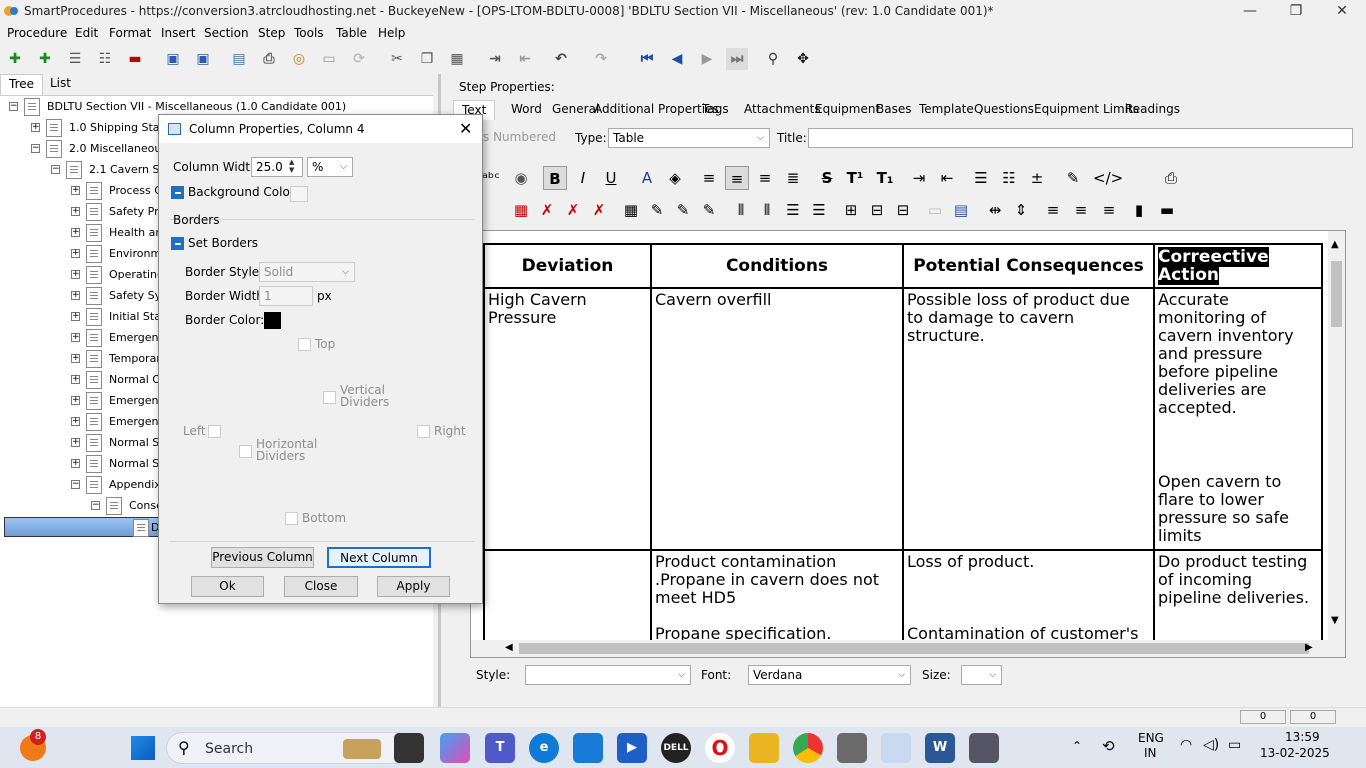 The height and width of the screenshot is (768, 1366). Describe the element at coordinates (709, 178) in the screenshot. I see `align-left-icon: ≡` at that location.